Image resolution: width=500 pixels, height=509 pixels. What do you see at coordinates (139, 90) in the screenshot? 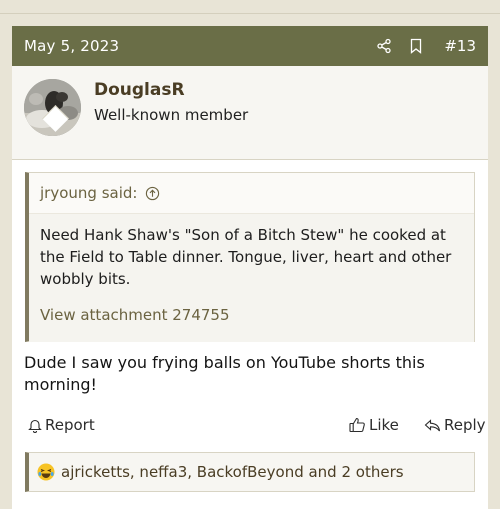
I see `username-link: DouglasR` at bounding box center [139, 90].